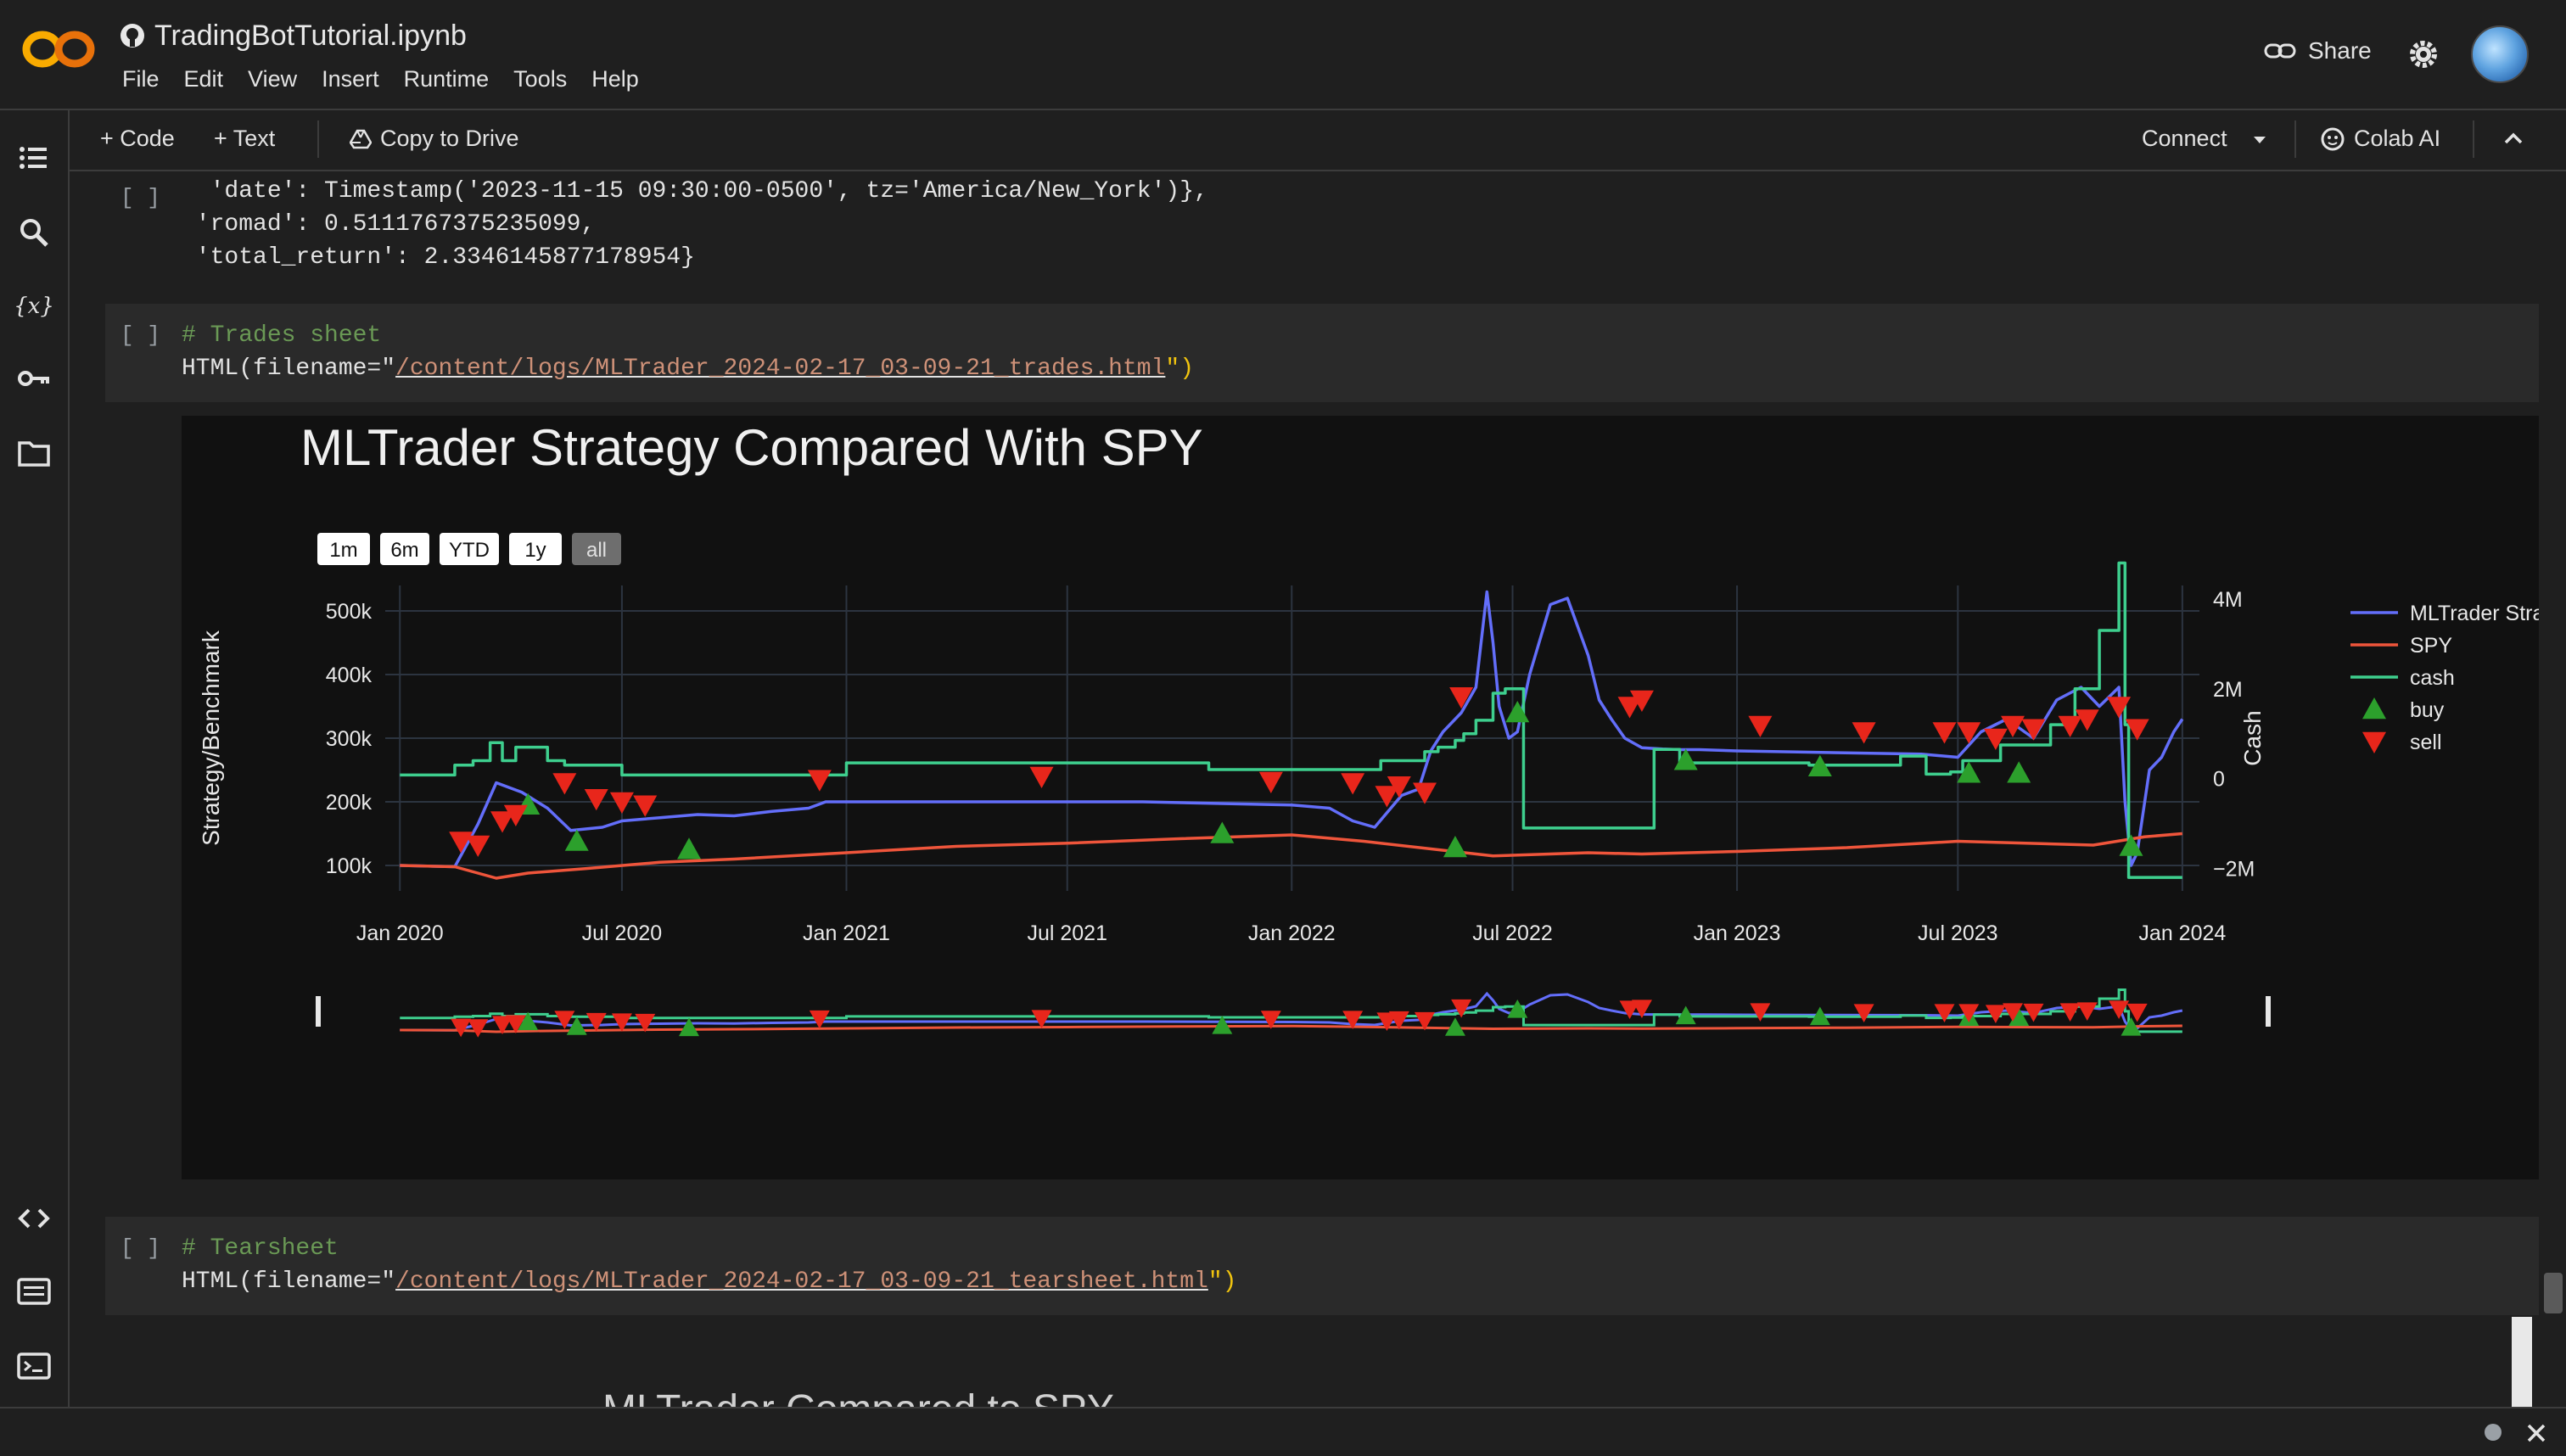  Describe the element at coordinates (438, 258) in the screenshot. I see `output-line: 'total_return': 2.3346145877178954}` at that location.